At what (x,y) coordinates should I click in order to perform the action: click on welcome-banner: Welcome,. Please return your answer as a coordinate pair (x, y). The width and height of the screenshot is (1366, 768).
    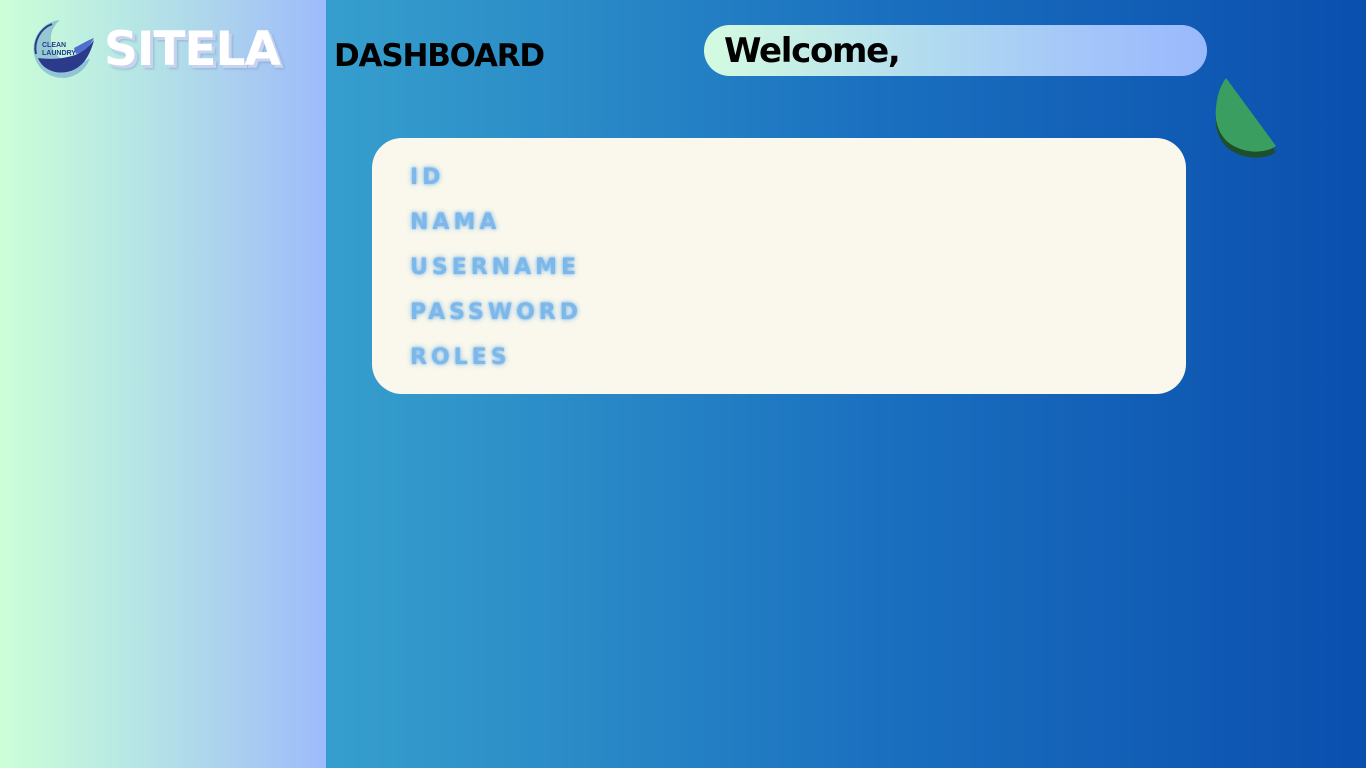
    Looking at the image, I should click on (955, 50).